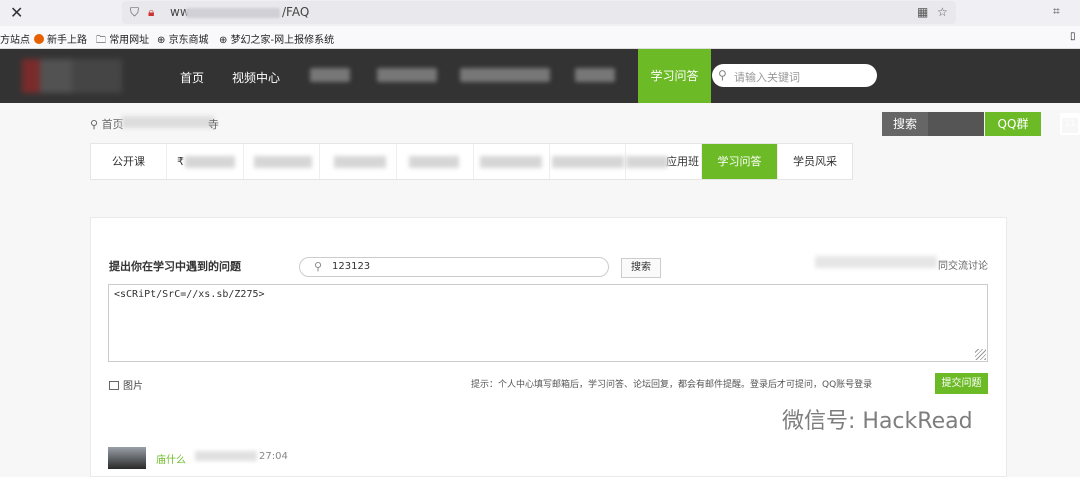  What do you see at coordinates (94, 124) in the screenshot?
I see `location-pin-icon: ⚲` at bounding box center [94, 124].